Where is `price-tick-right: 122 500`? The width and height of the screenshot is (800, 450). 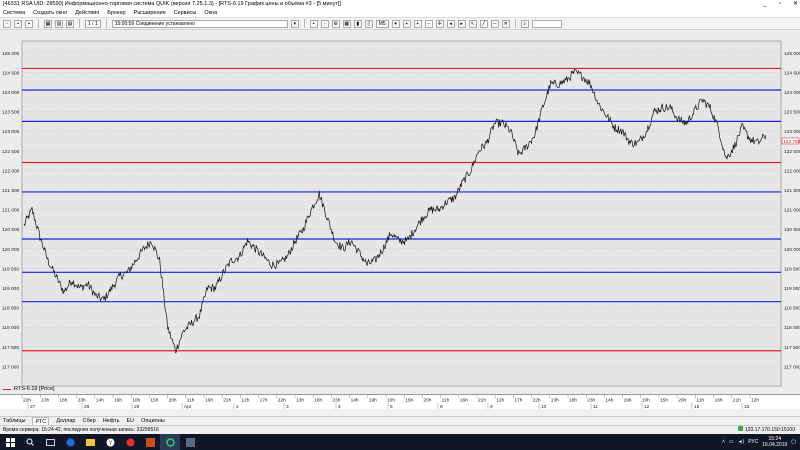 price-tick-right: 122 500 is located at coordinates (792, 152).